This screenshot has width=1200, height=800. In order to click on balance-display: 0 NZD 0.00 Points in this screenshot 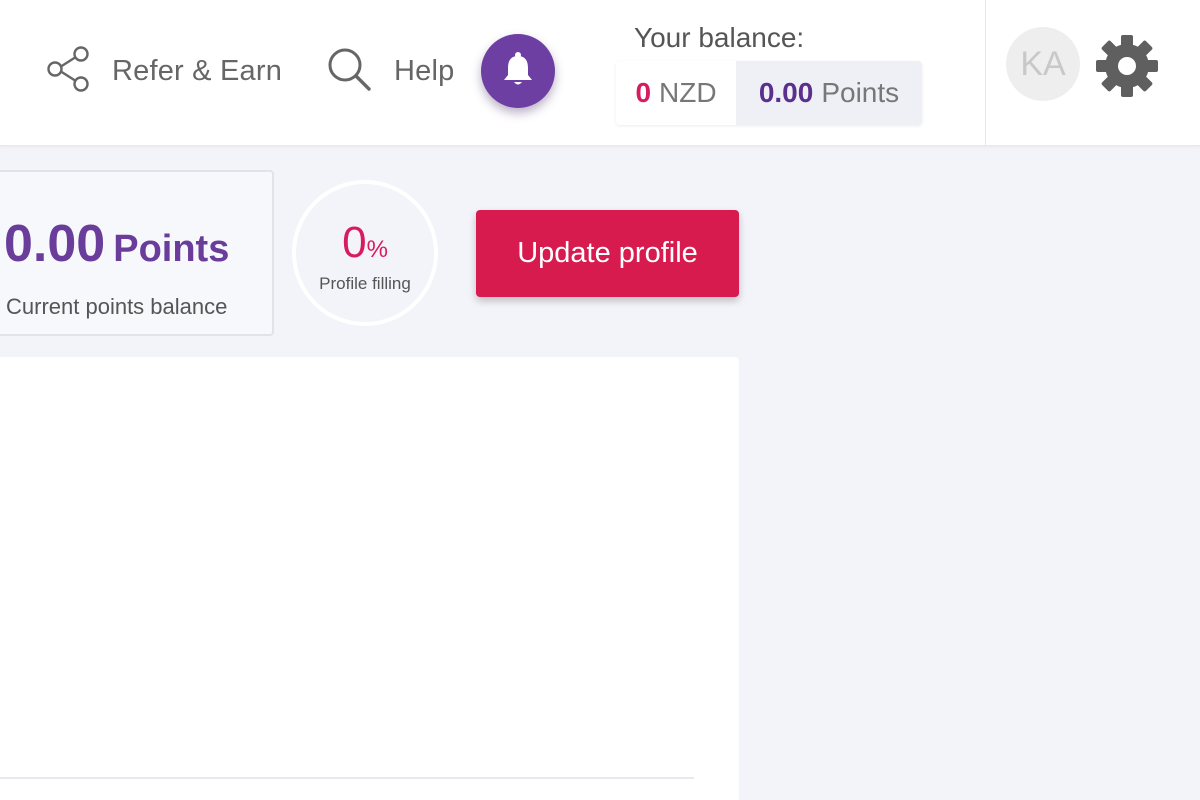, I will do `click(769, 93)`.